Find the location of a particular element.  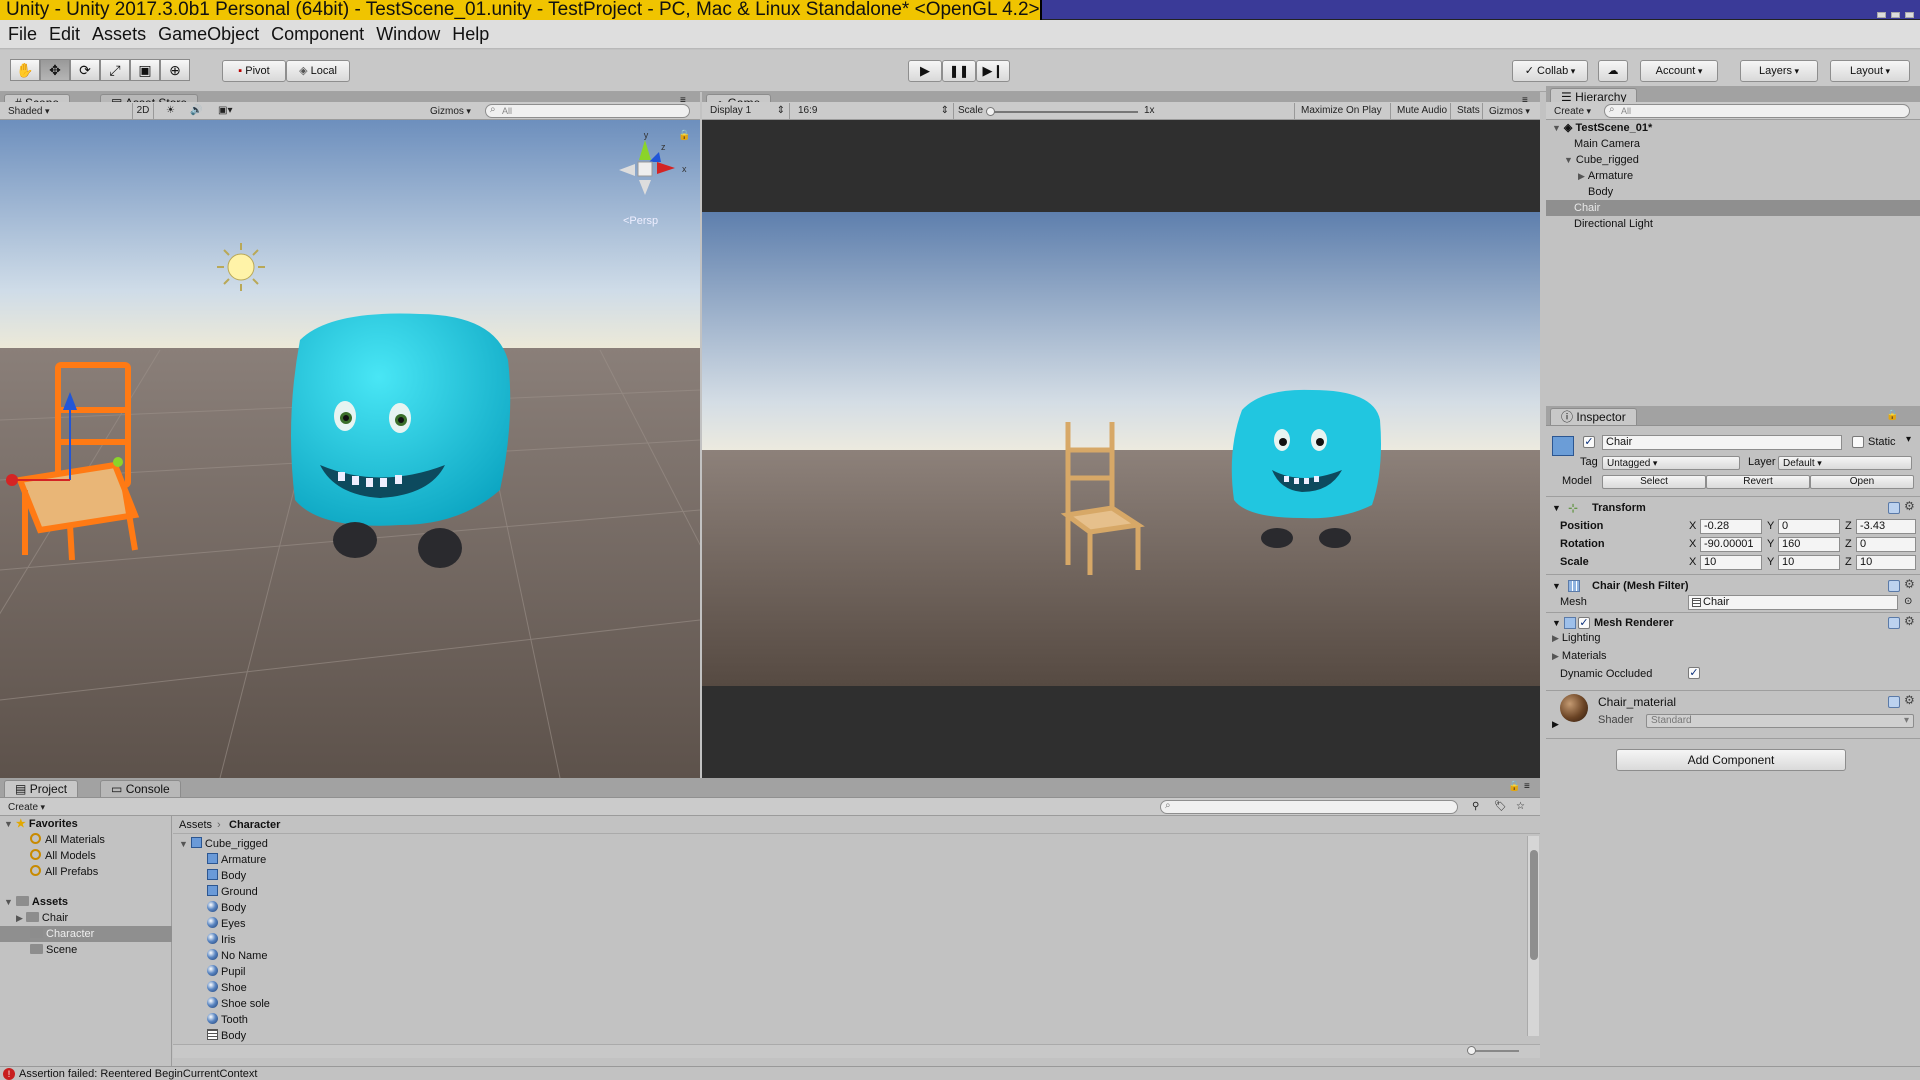

transform-help-icon is located at coordinates (1894, 508).